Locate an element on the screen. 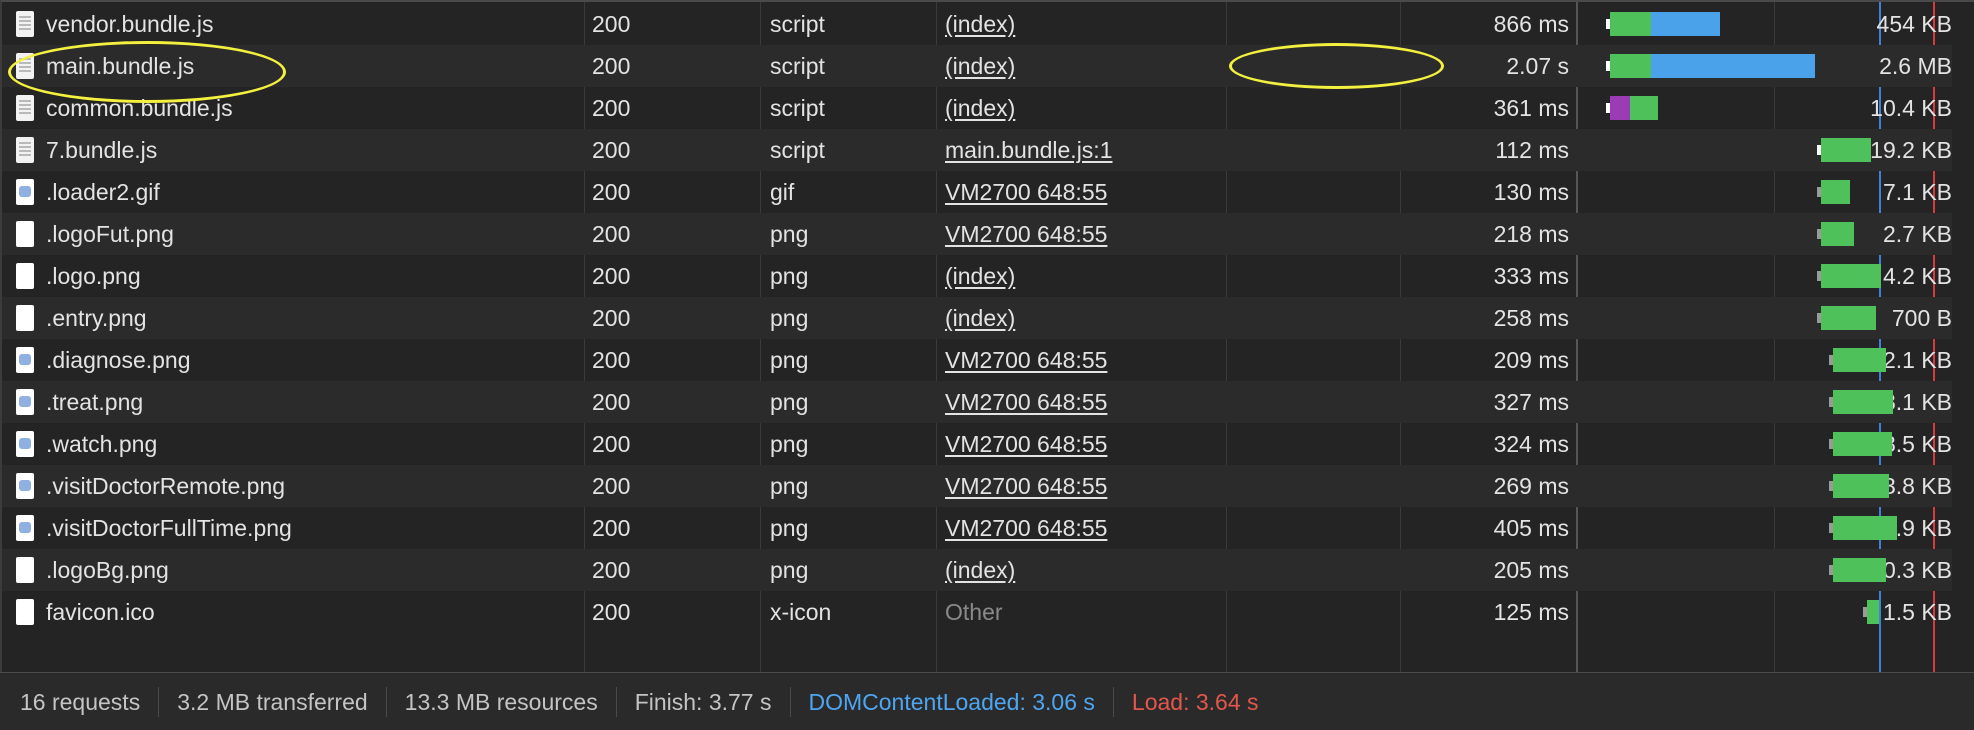 The width and height of the screenshot is (1974, 730). request-time: 218 ms is located at coordinates (1531, 234).